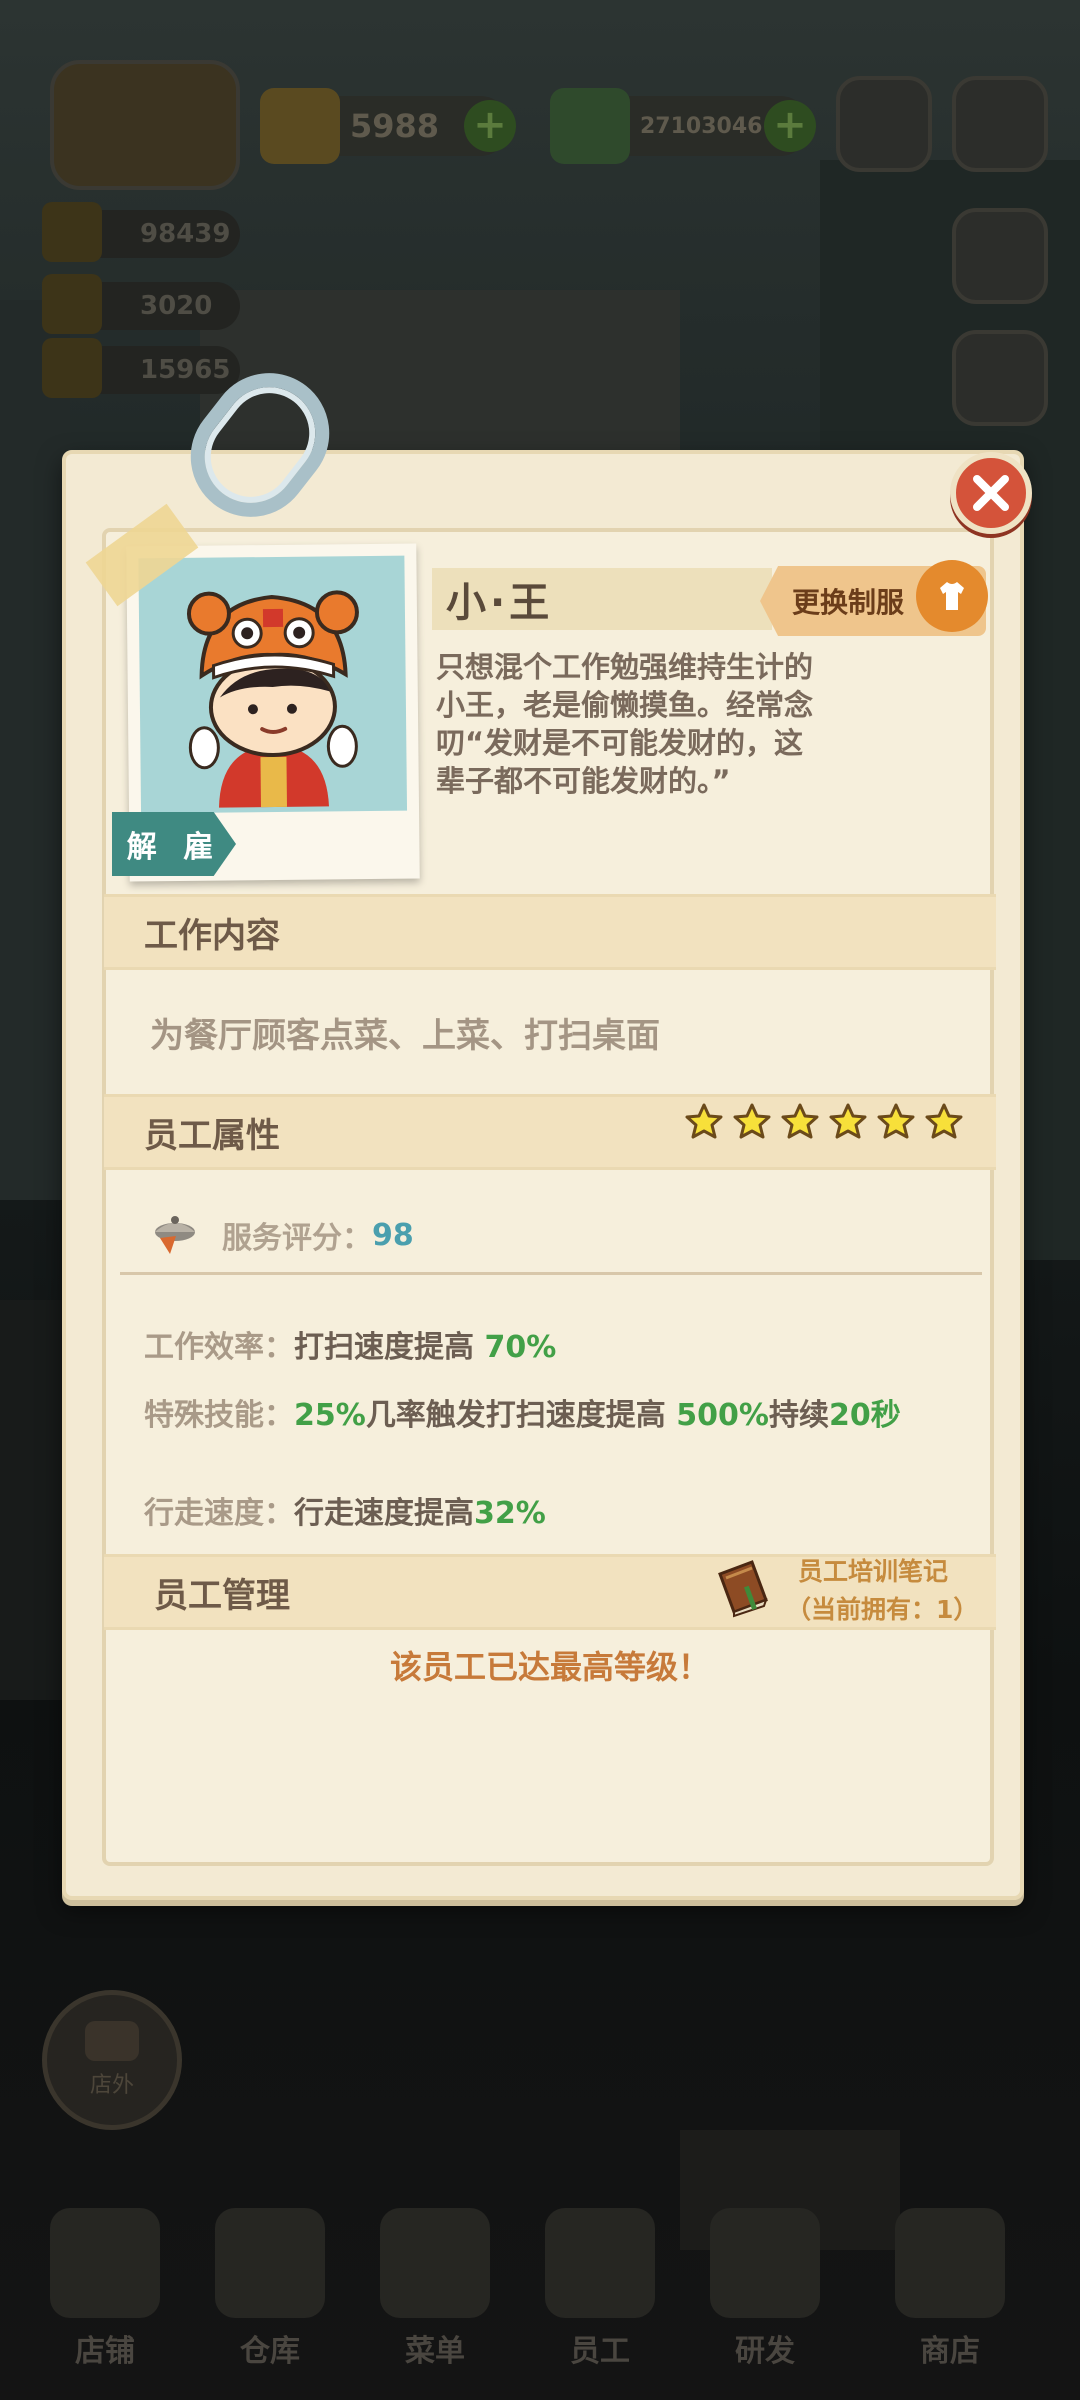 This screenshot has height=2400, width=1080. What do you see at coordinates (219, 1347) in the screenshot?
I see `attr-label: 工作效率：` at bounding box center [219, 1347].